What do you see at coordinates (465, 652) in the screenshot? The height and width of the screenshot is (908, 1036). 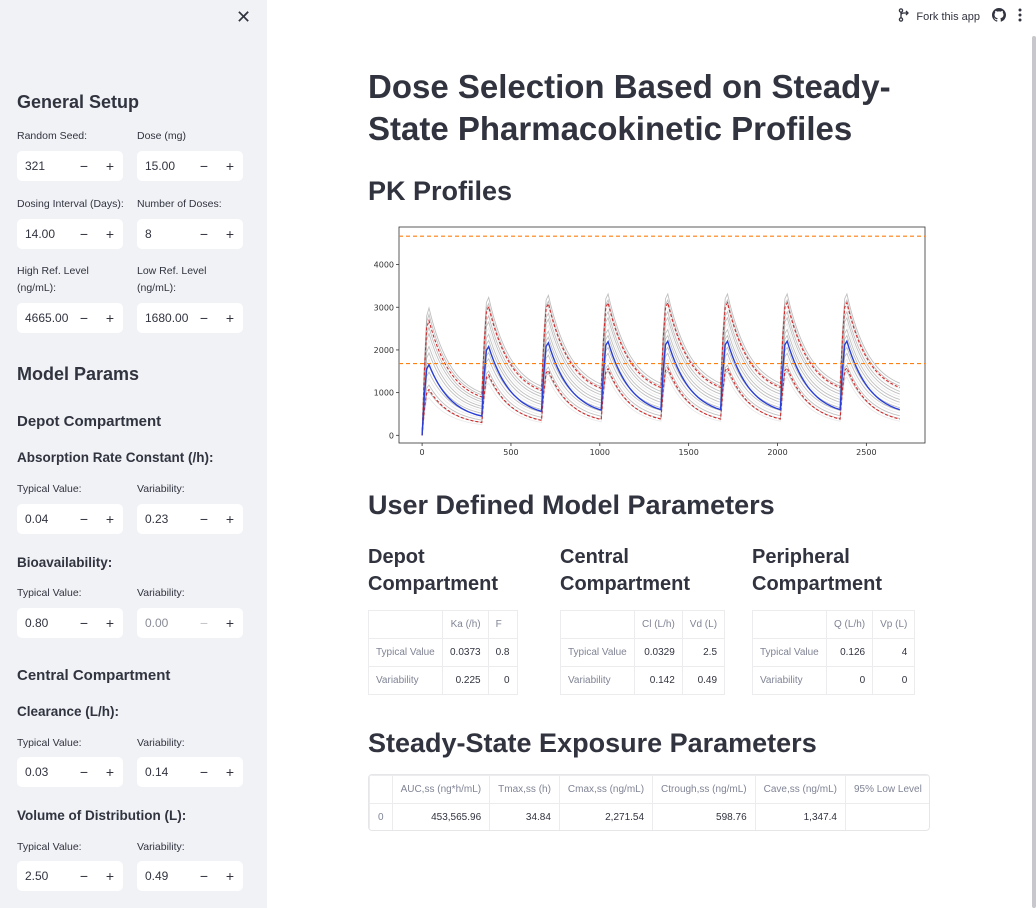 I see `table-cell: 0.0373` at bounding box center [465, 652].